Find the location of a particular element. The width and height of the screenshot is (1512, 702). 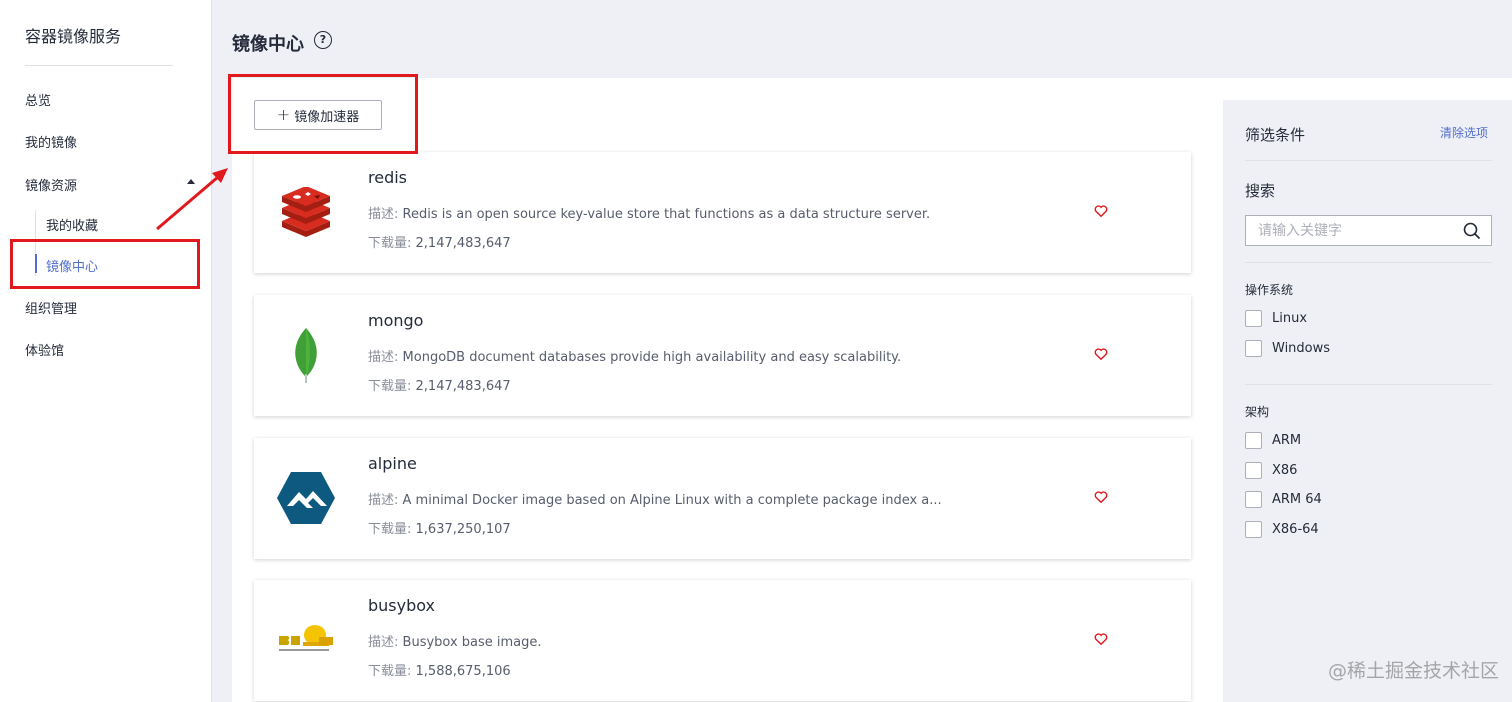

sidebar-divider is located at coordinates (99, 65).